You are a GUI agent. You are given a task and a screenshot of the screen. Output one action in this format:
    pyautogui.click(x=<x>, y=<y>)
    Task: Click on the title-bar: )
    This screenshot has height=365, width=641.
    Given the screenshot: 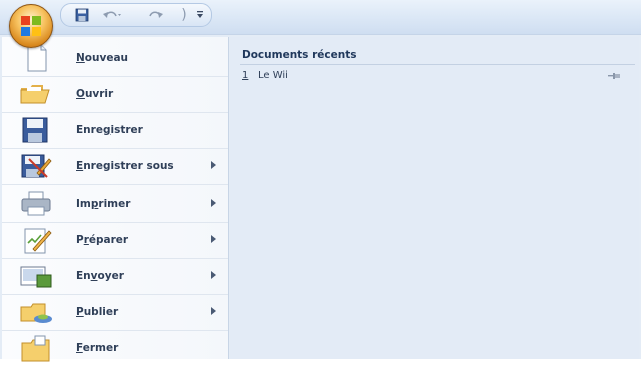 What is the action you would take?
    pyautogui.click(x=320, y=17)
    